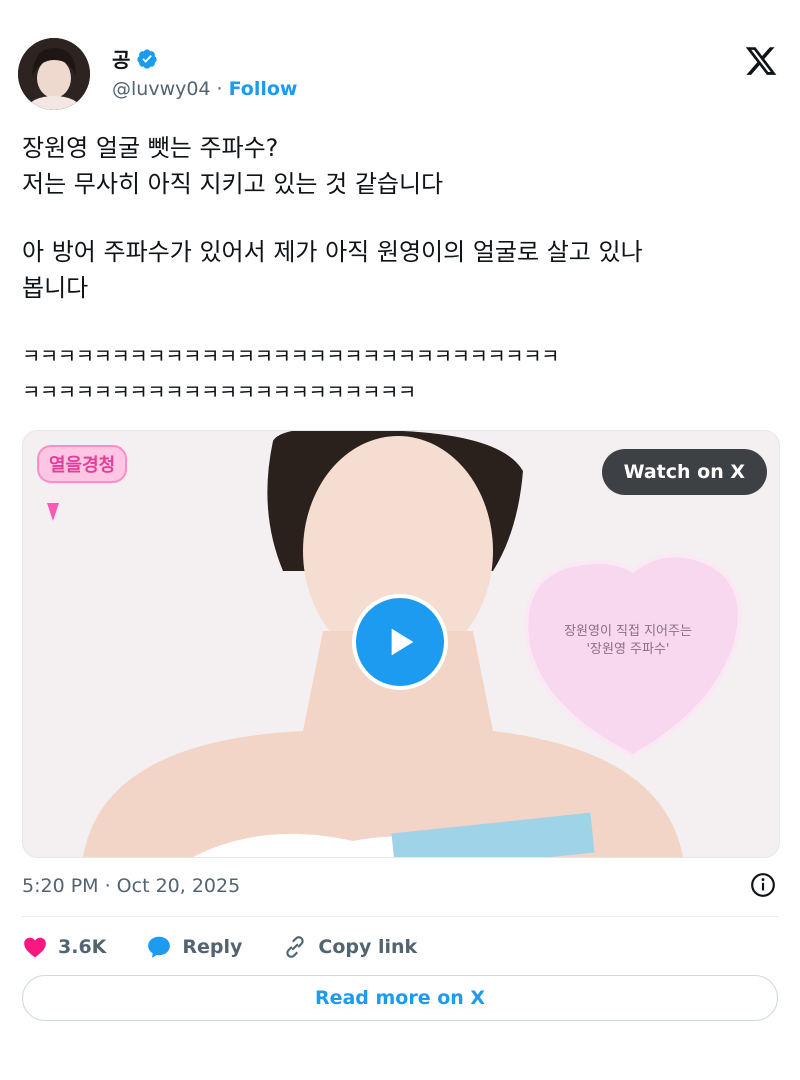 This screenshot has width=800, height=1080. I want to click on author-name: 공, so click(121, 58).